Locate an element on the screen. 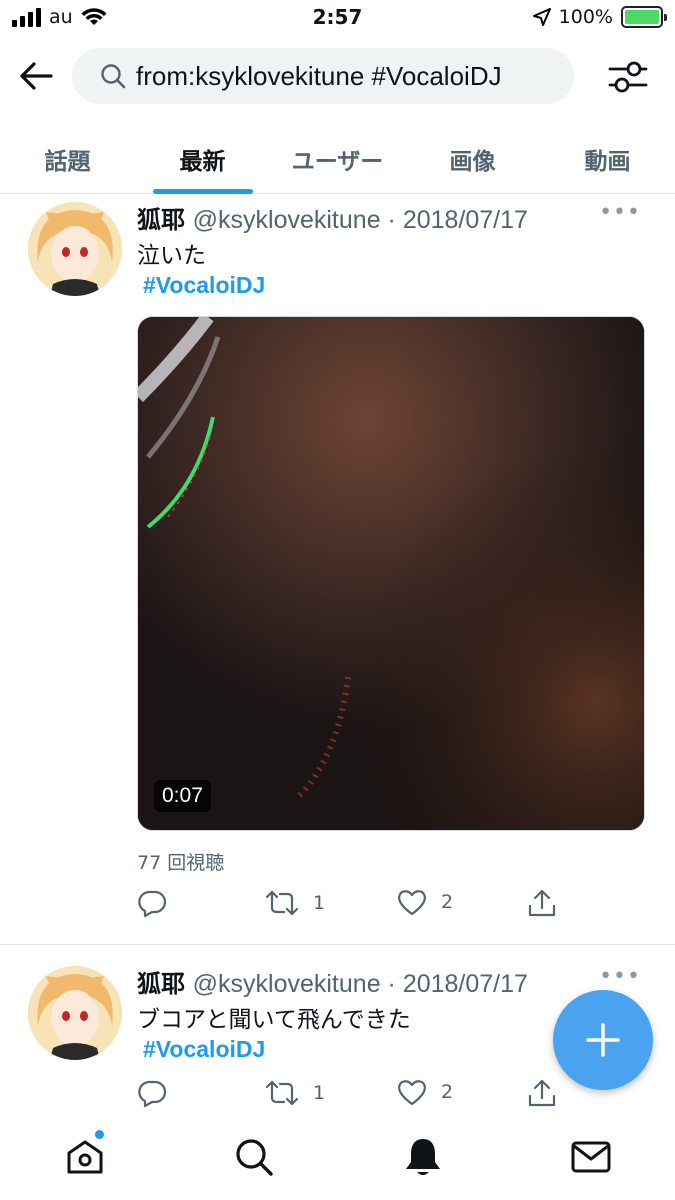  search-tabs: 話題 最新 ユーザー 画像 動画 is located at coordinates (337, 157).